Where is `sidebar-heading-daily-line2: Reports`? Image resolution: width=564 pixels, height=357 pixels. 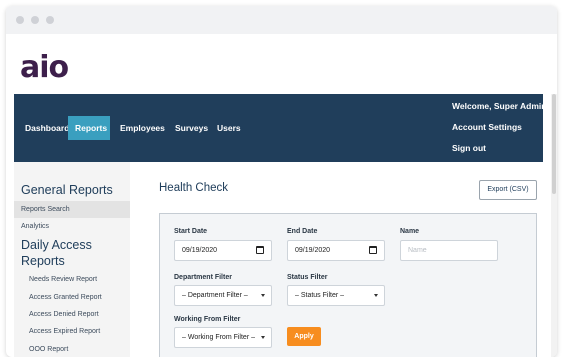
sidebar-heading-daily-line2: Reports is located at coordinates (43, 261).